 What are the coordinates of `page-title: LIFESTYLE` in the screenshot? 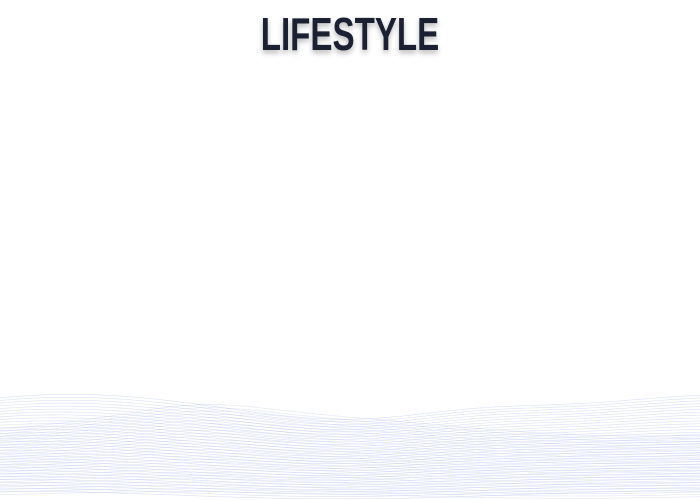 It's located at (350, 34).